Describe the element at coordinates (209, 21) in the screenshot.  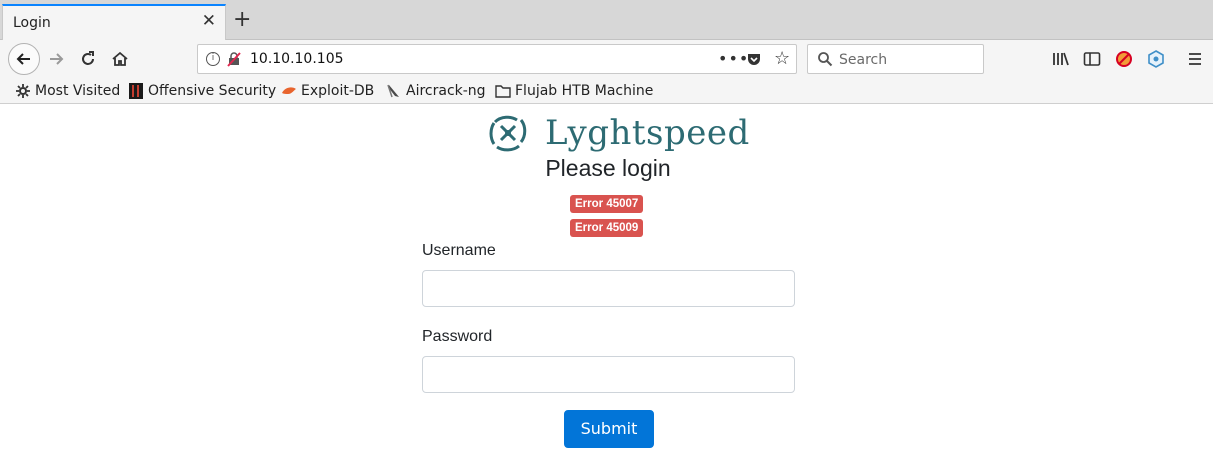
I see `close-tab-icon: ✕` at that location.